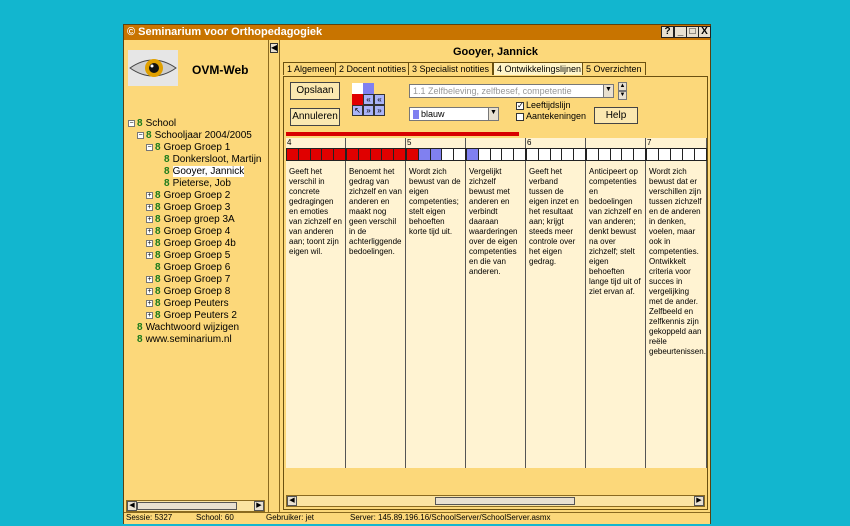  What do you see at coordinates (551, 116) in the screenshot?
I see `aantekeningen-checkbox: Aantekeningen` at bounding box center [551, 116].